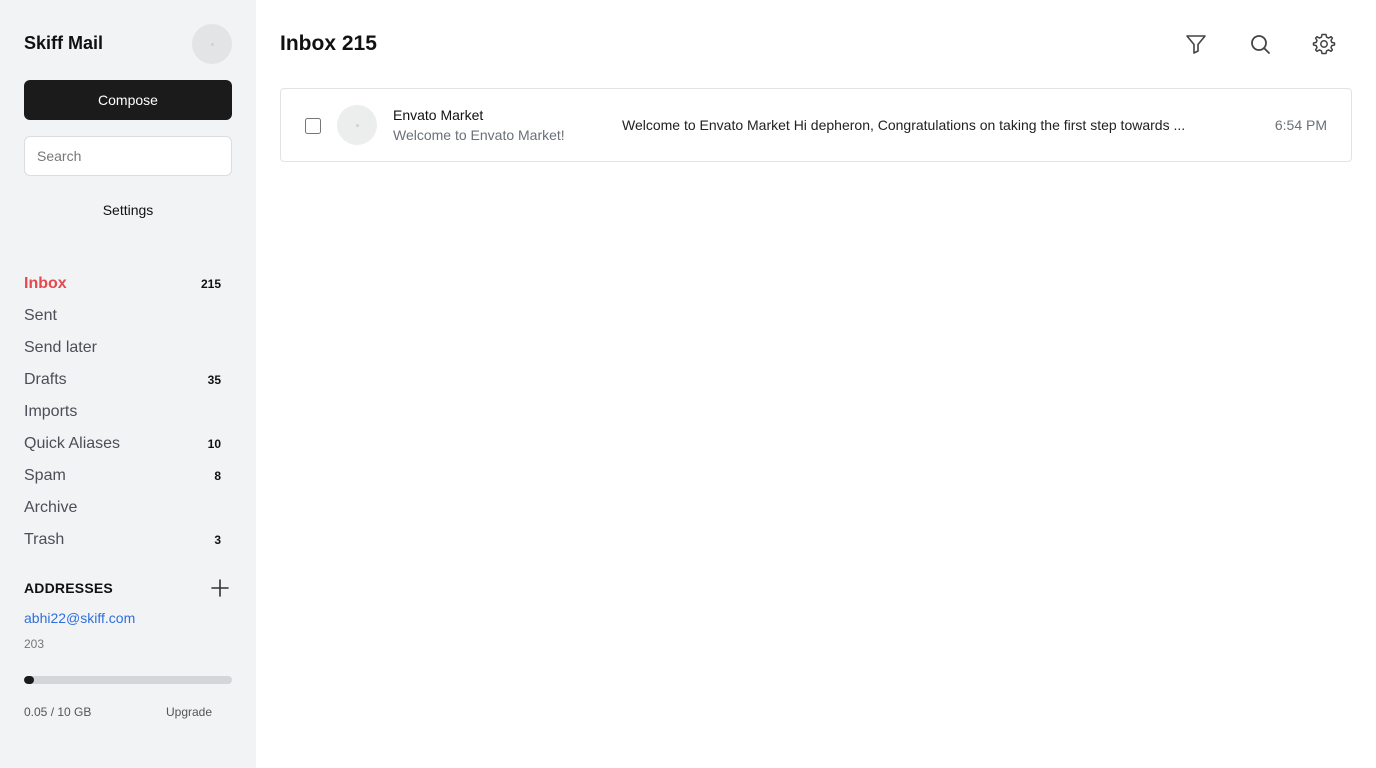 Image resolution: width=1376 pixels, height=768 pixels. I want to click on addresses-heading: ADDRESSES, so click(68, 588).